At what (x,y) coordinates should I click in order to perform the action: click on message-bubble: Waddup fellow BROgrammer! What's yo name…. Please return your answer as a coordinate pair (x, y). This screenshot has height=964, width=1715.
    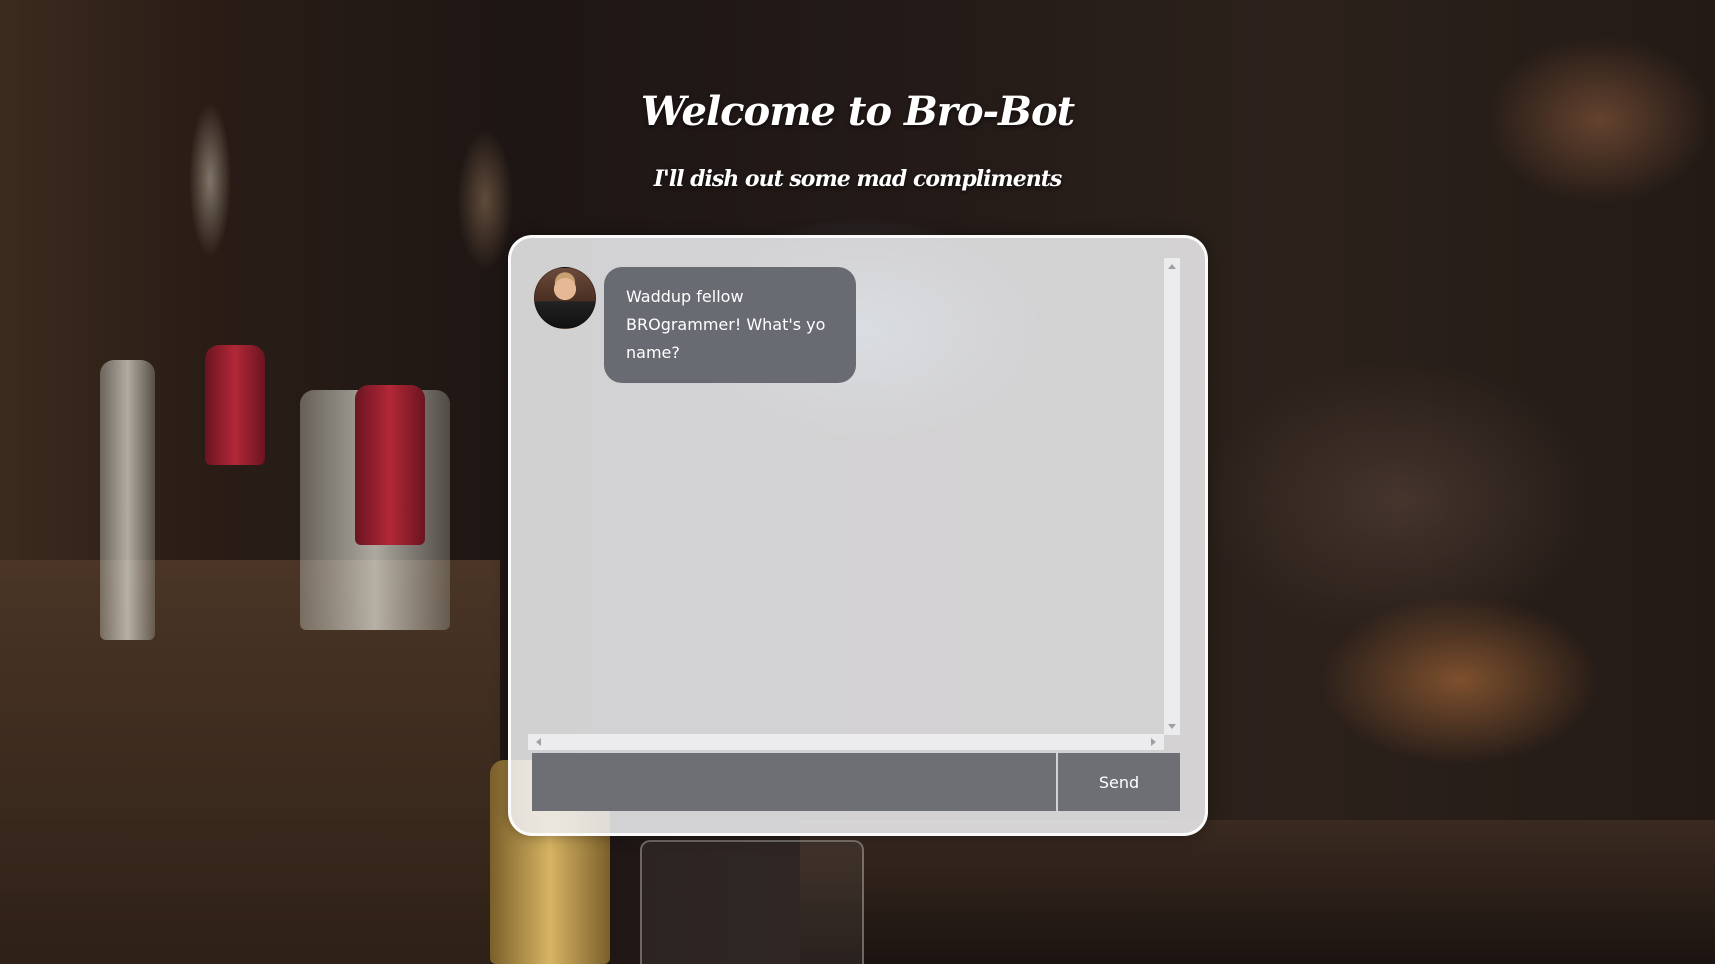
    Looking at the image, I should click on (730, 325).